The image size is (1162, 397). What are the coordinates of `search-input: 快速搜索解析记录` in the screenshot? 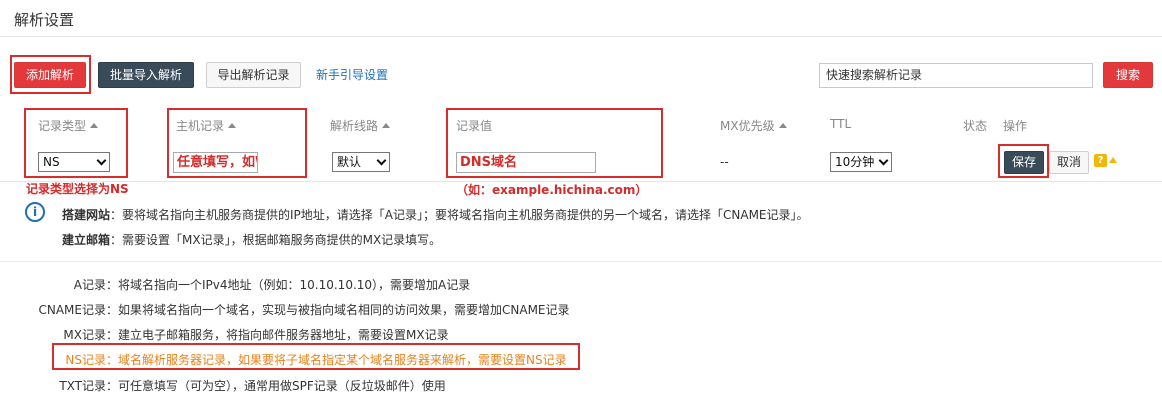 It's located at (956, 75).